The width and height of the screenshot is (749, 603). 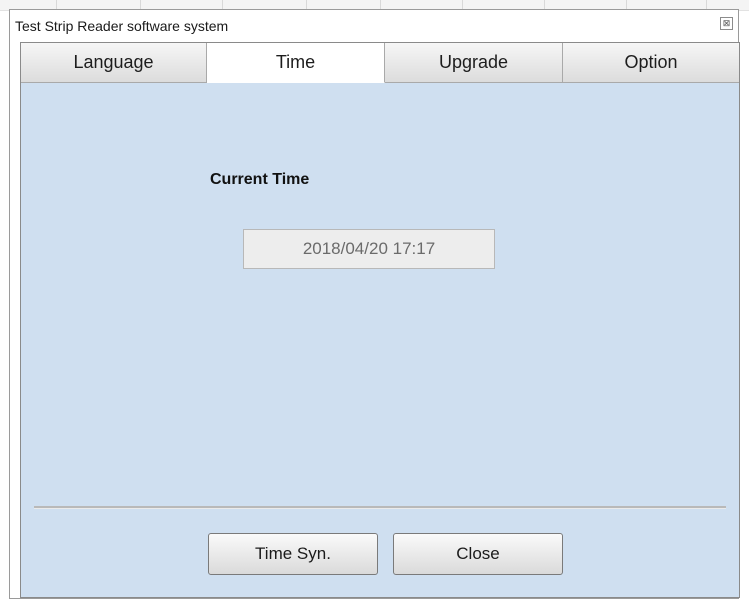 I want to click on tab-bar: Language Time Upgrade Option, so click(x=380, y=63).